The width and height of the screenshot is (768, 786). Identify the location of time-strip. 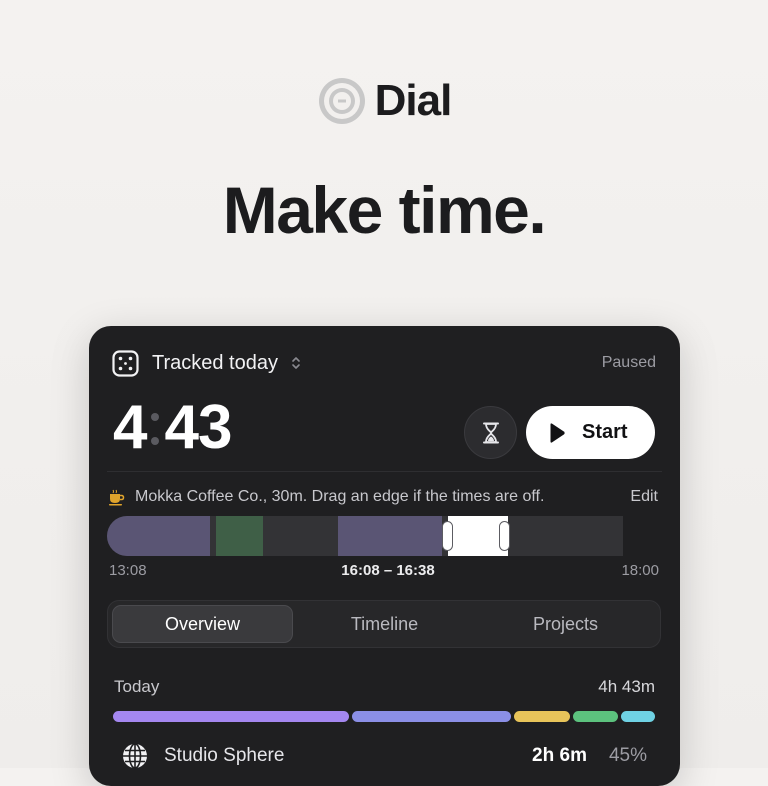
(365, 536).